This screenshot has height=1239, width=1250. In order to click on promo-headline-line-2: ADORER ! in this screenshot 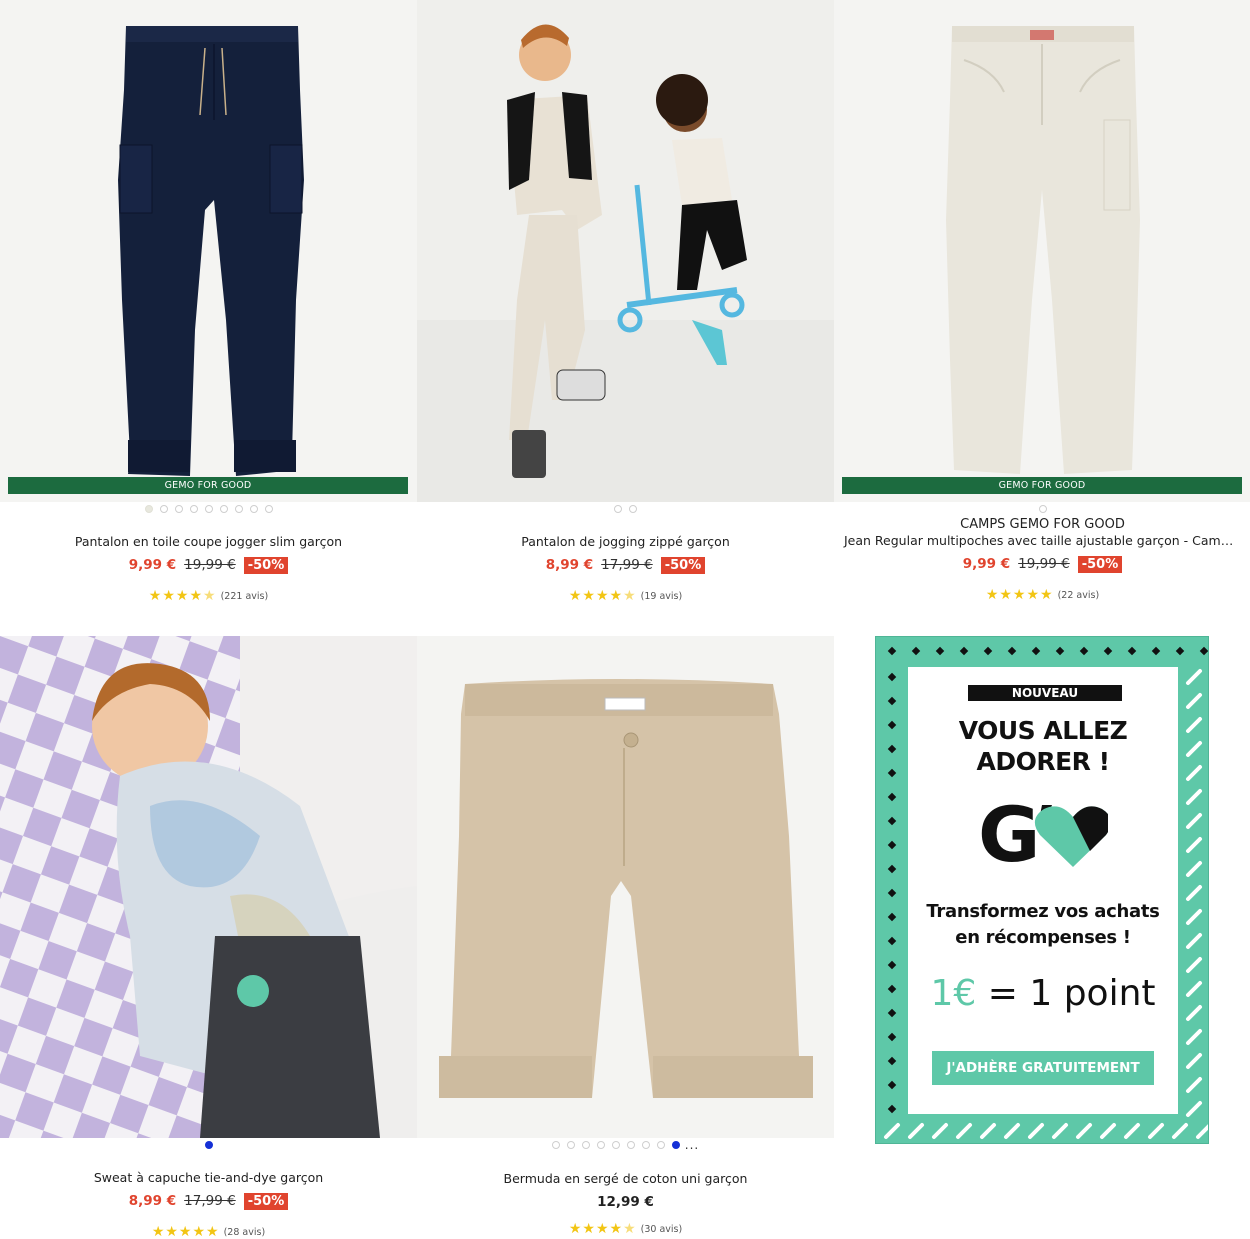, I will do `click(1043, 761)`.